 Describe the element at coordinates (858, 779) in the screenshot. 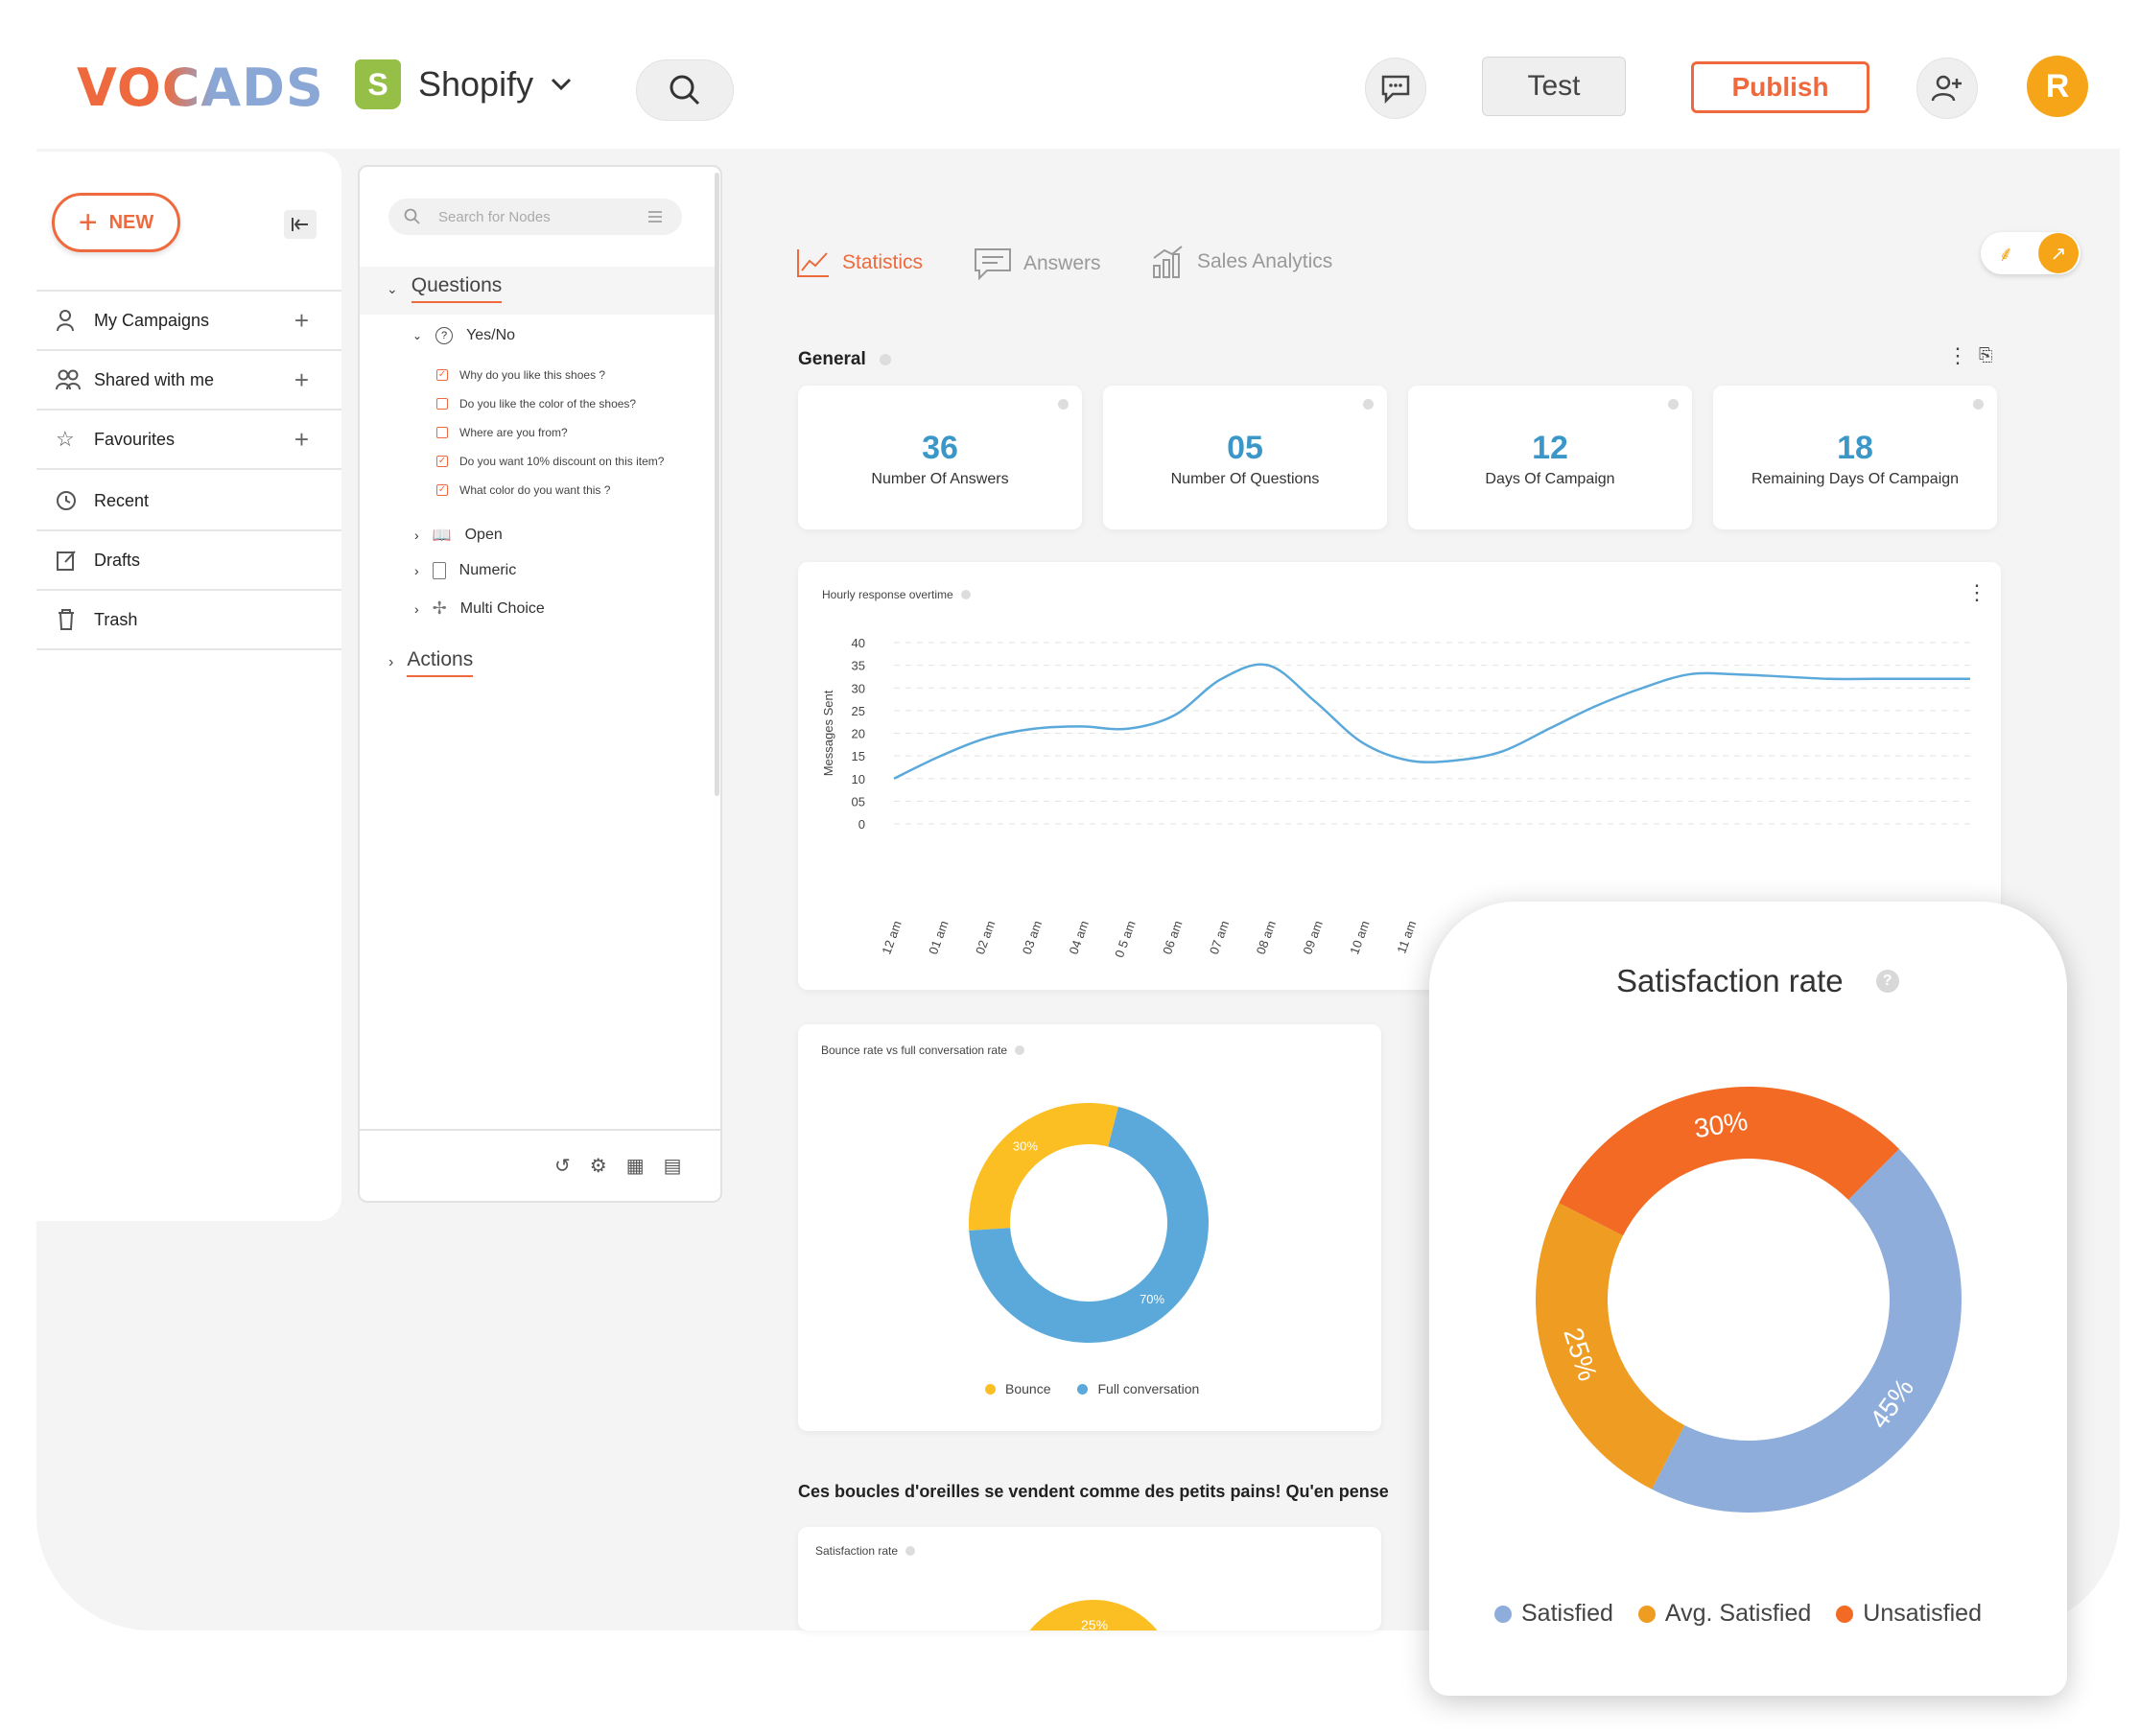

I see `y-tick-label: 10` at that location.